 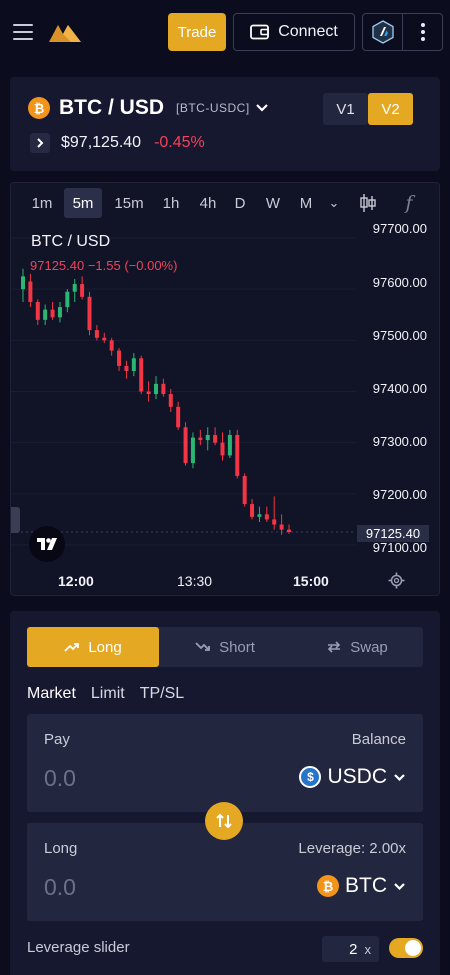 I want to click on y-axis-label: 97200.00, so click(x=399, y=494).